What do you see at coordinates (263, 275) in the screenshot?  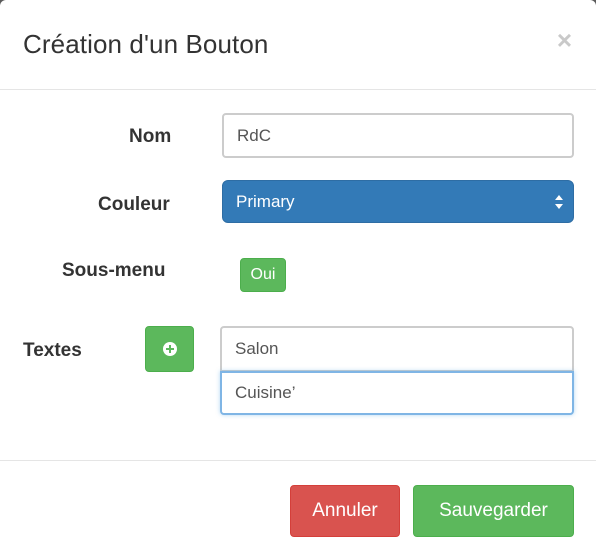 I see `submenu-toggle-button: Oui` at bounding box center [263, 275].